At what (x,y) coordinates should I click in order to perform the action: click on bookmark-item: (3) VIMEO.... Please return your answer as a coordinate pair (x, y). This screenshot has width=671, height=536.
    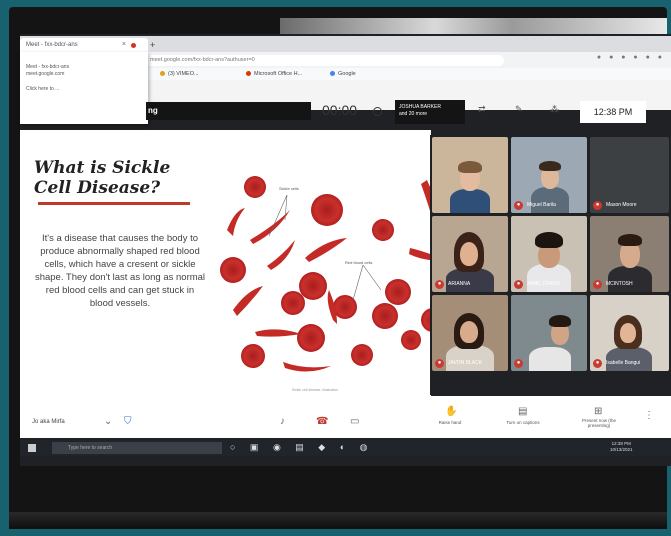
    Looking at the image, I should click on (179, 74).